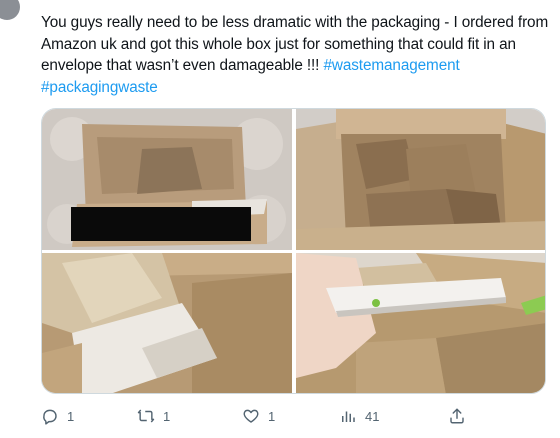 The height and width of the screenshot is (438, 560). Describe the element at coordinates (280, 416) in the screenshot. I see `action-bar: 1 1 1 41` at that location.